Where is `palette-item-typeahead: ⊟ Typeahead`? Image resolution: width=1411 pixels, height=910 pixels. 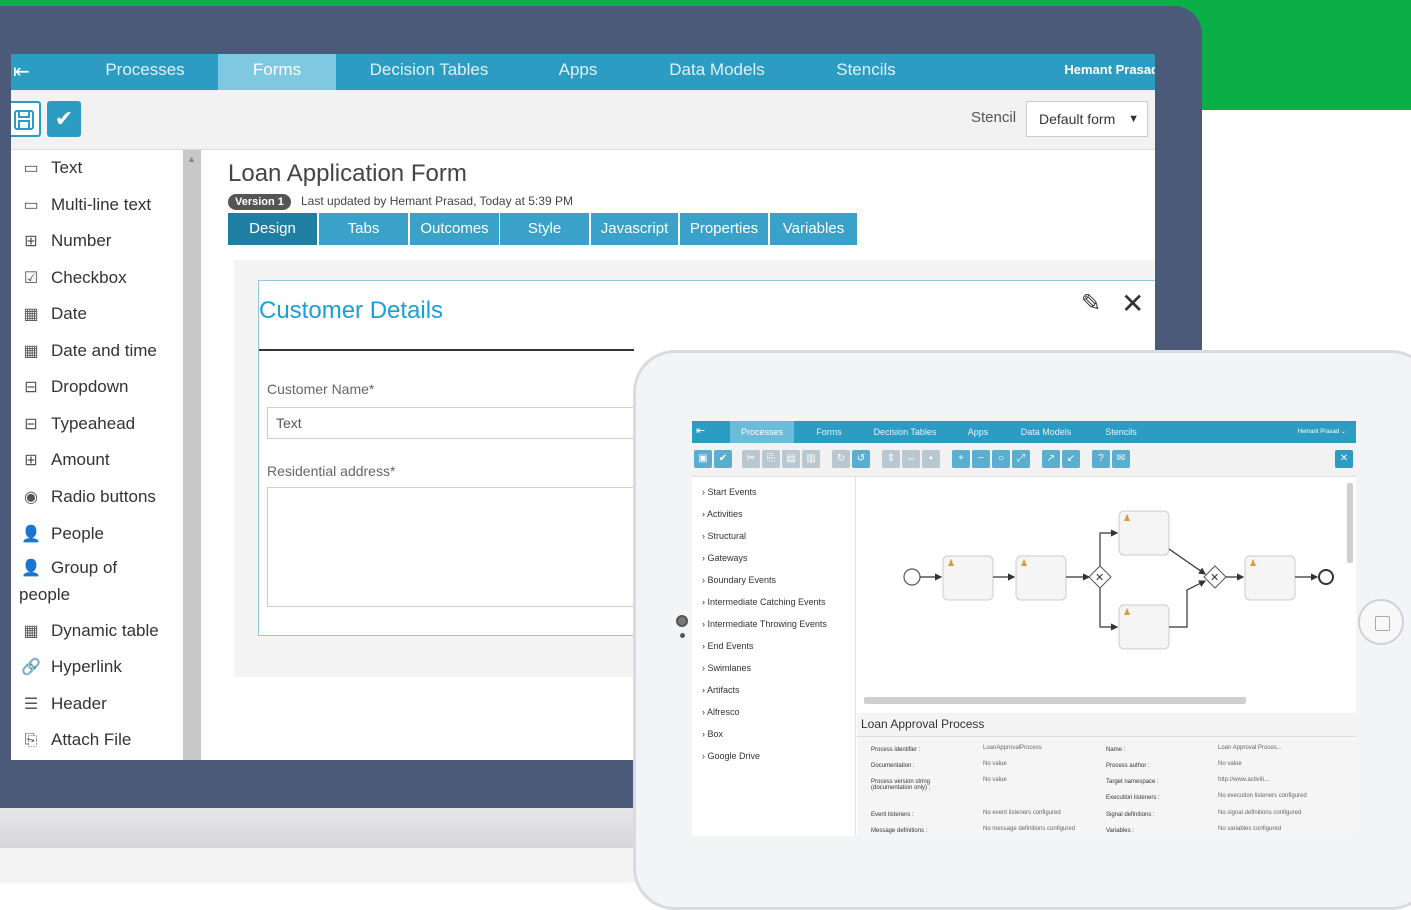
palette-item-typeahead: ⊟ Typeahead is located at coordinates (77, 424).